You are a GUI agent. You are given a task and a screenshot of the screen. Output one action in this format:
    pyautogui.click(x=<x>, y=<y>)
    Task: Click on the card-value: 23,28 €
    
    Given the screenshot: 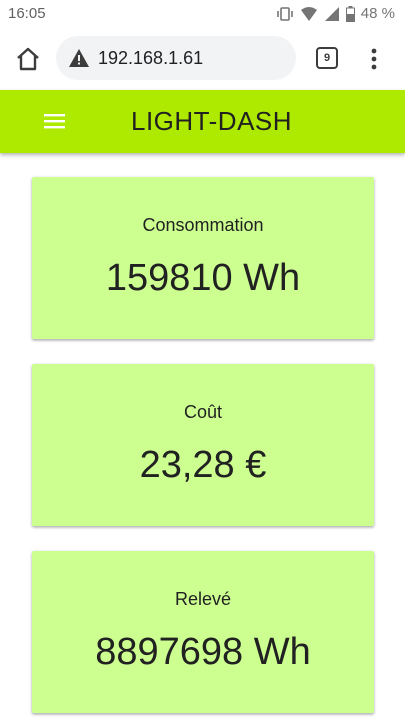 What is the action you would take?
    pyautogui.click(x=203, y=465)
    